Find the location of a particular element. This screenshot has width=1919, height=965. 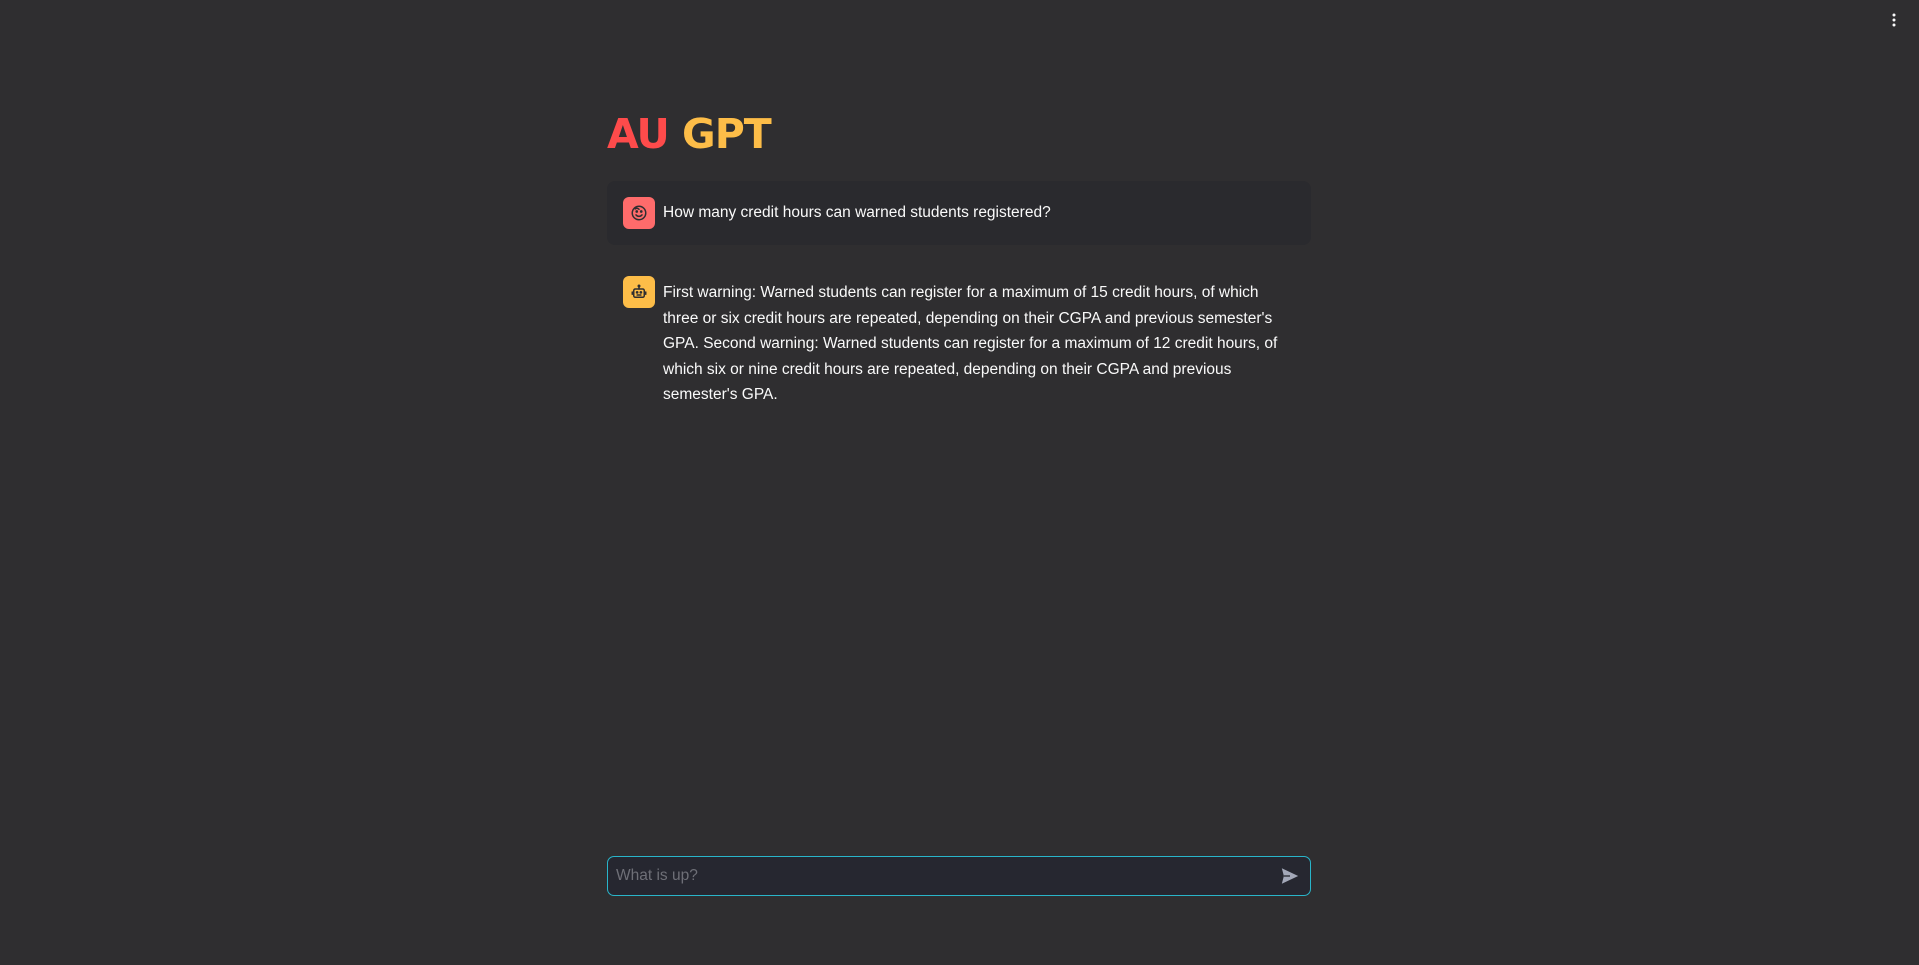

assistant-avatar is located at coordinates (639, 292).